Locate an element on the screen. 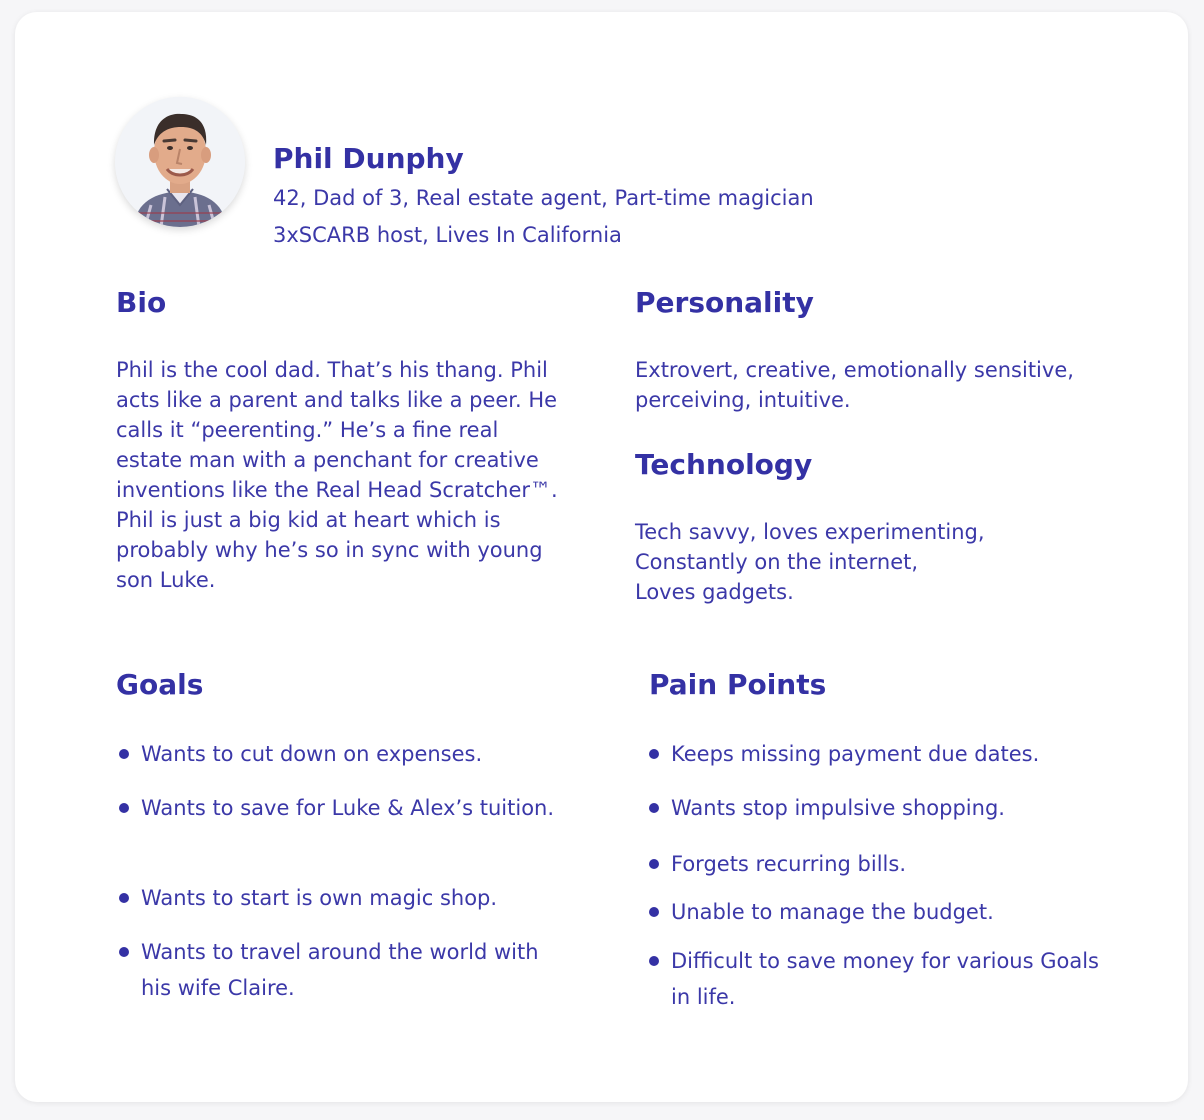  pain-point-list-item: Unable to manage the budget. is located at coordinates (900, 912).